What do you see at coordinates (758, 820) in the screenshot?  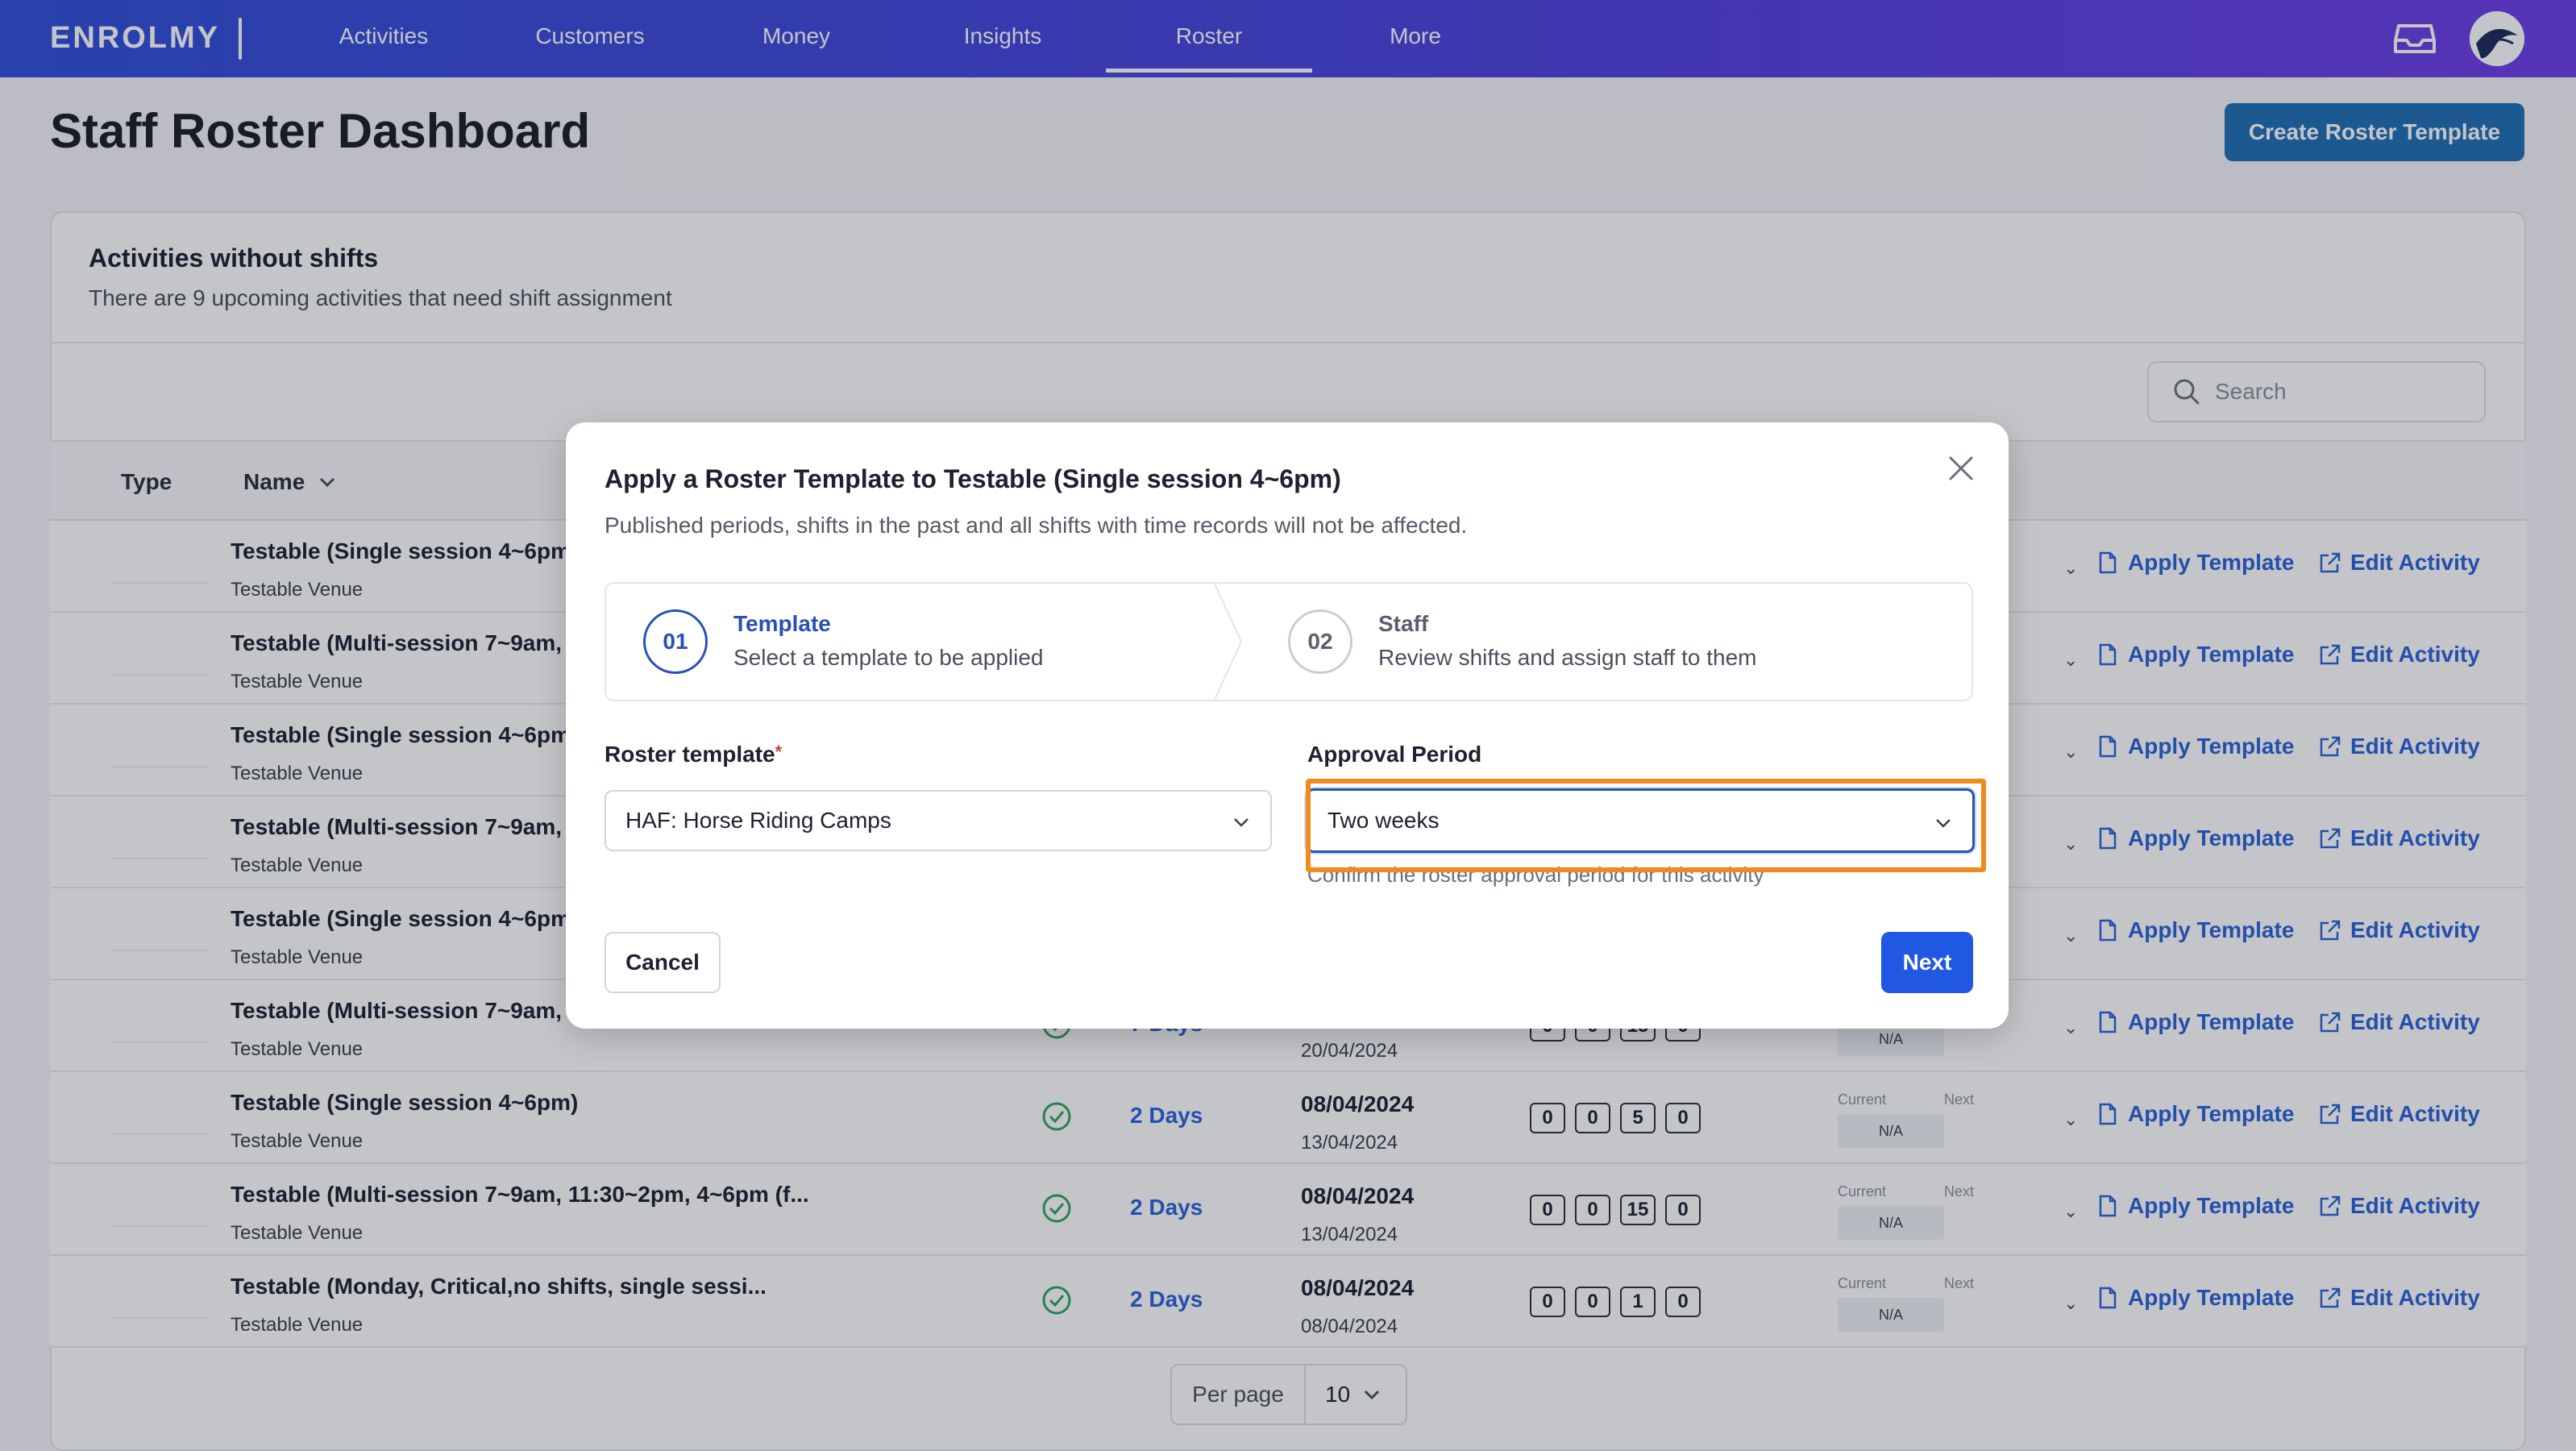 I see `roster-template-value: HAF: Horse Riding Camps` at bounding box center [758, 820].